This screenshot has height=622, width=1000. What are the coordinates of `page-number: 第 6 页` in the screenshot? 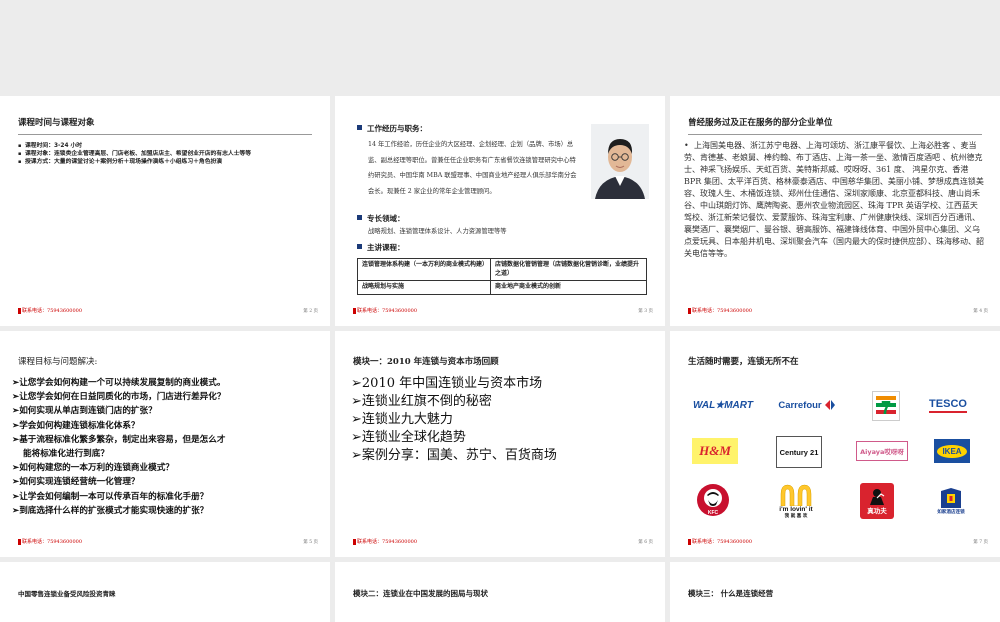 It's located at (645, 542).